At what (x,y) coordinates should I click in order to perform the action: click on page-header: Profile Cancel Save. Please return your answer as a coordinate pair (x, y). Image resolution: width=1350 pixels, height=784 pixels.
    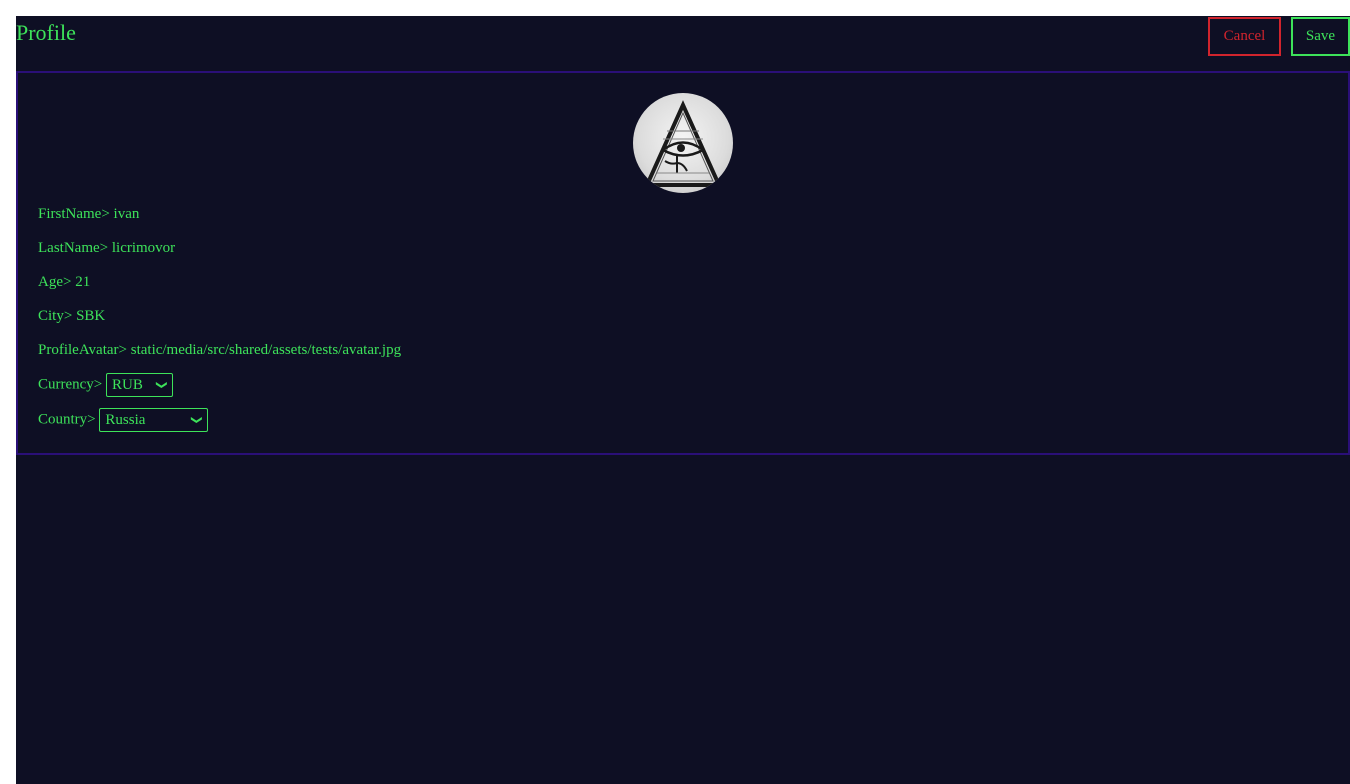
    Looking at the image, I should click on (683, 44).